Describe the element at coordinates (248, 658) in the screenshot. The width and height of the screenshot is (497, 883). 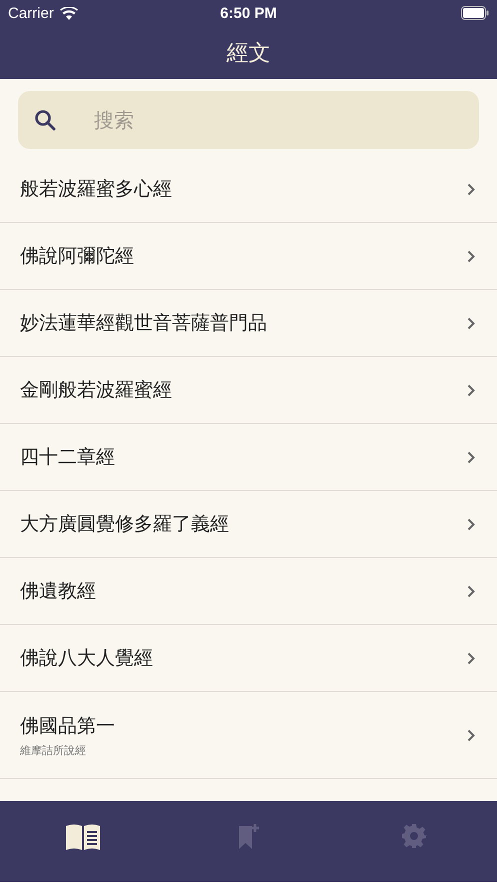
I see `list-row: 佛說八大人覺經` at that location.